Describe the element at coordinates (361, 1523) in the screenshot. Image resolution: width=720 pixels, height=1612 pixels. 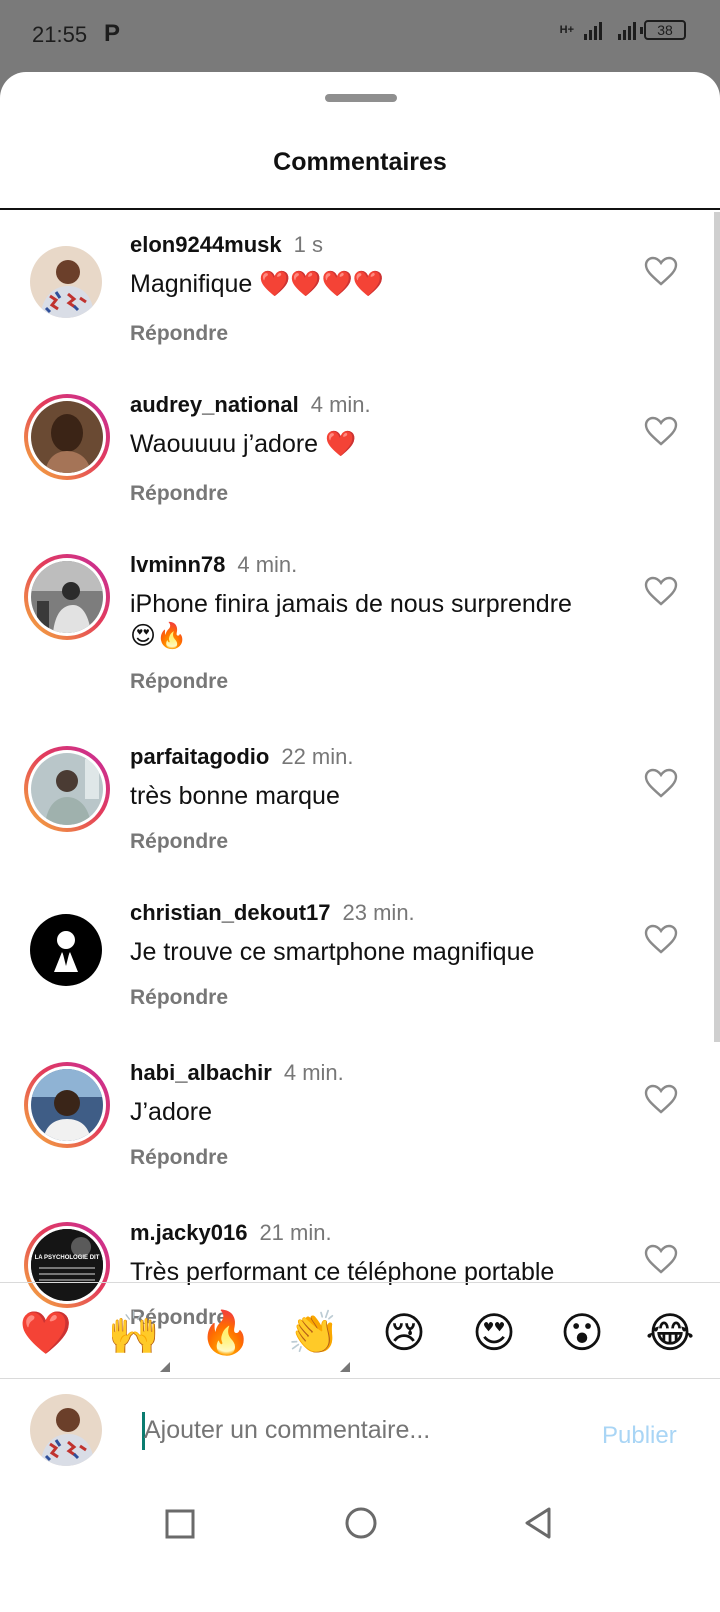
I see `home-circle-icon` at that location.